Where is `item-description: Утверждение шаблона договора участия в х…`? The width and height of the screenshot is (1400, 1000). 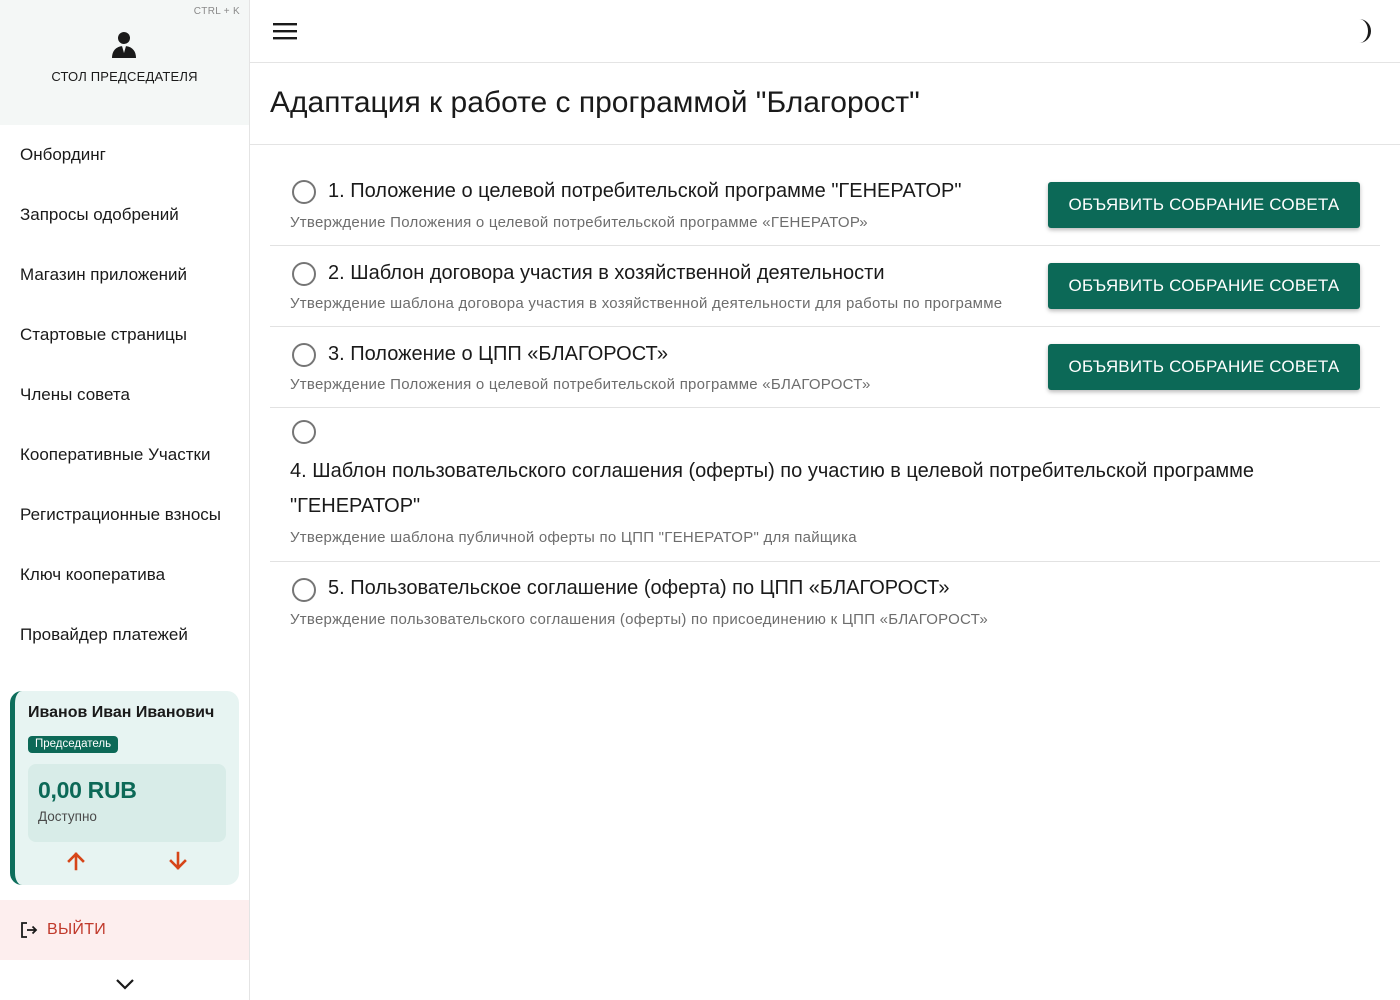 item-description: Утверждение шаблона договора участия в х… is located at coordinates (646, 303).